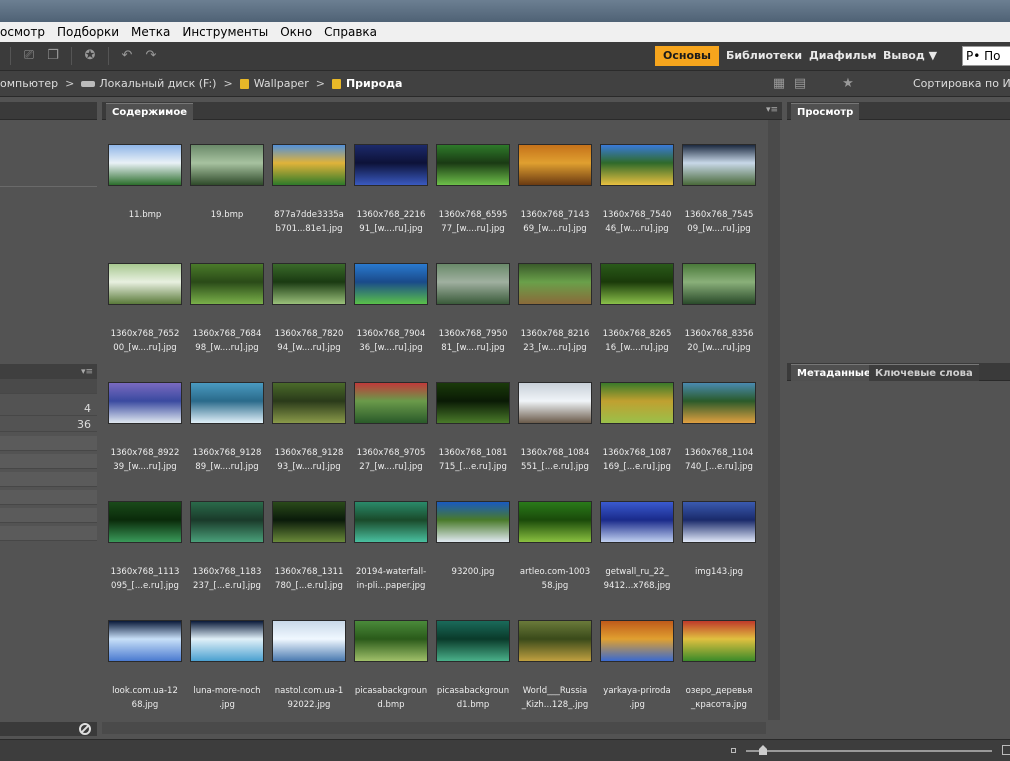 The image size is (1010, 761). Describe the element at coordinates (1006, 750) in the screenshot. I see `zoom-in-icon` at that location.